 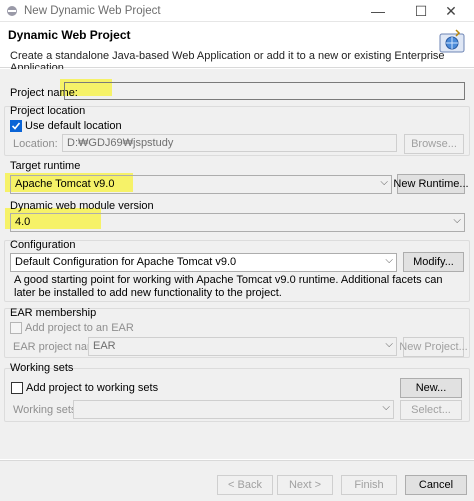 I want to click on window-title: New Dynamic Web Project, so click(x=92, y=10).